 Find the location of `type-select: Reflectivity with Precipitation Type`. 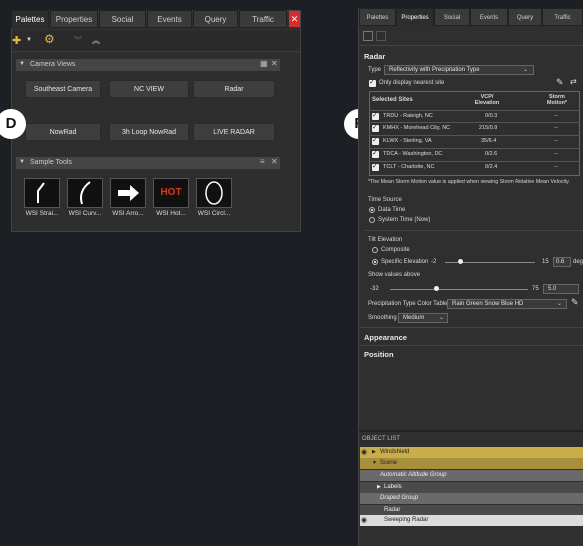

type-select: Reflectivity with Precipitation Type is located at coordinates (459, 70).